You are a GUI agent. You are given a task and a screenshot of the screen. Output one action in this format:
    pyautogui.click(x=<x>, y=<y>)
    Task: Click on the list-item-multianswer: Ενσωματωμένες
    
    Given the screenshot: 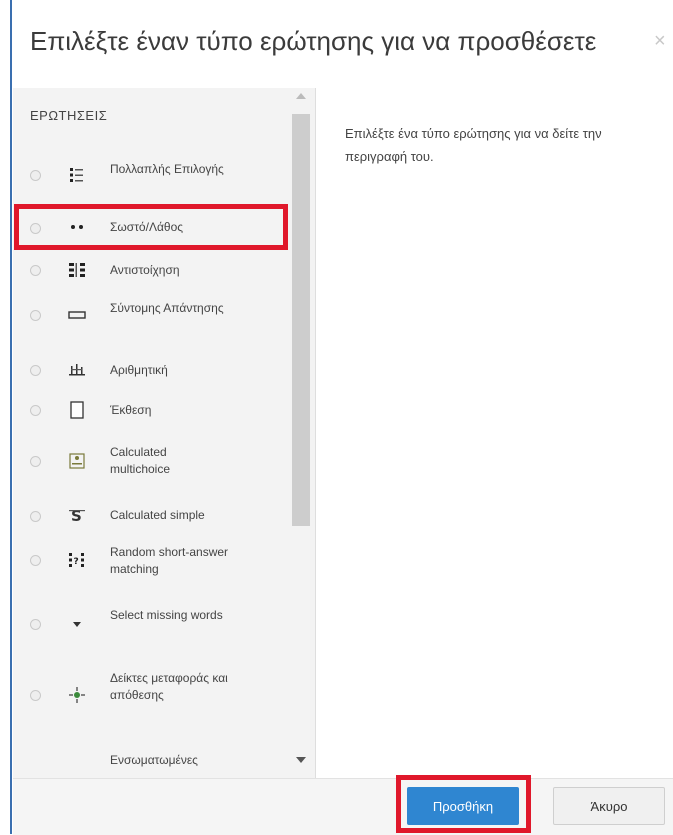 What is the action you would take?
    pyautogui.click(x=153, y=763)
    